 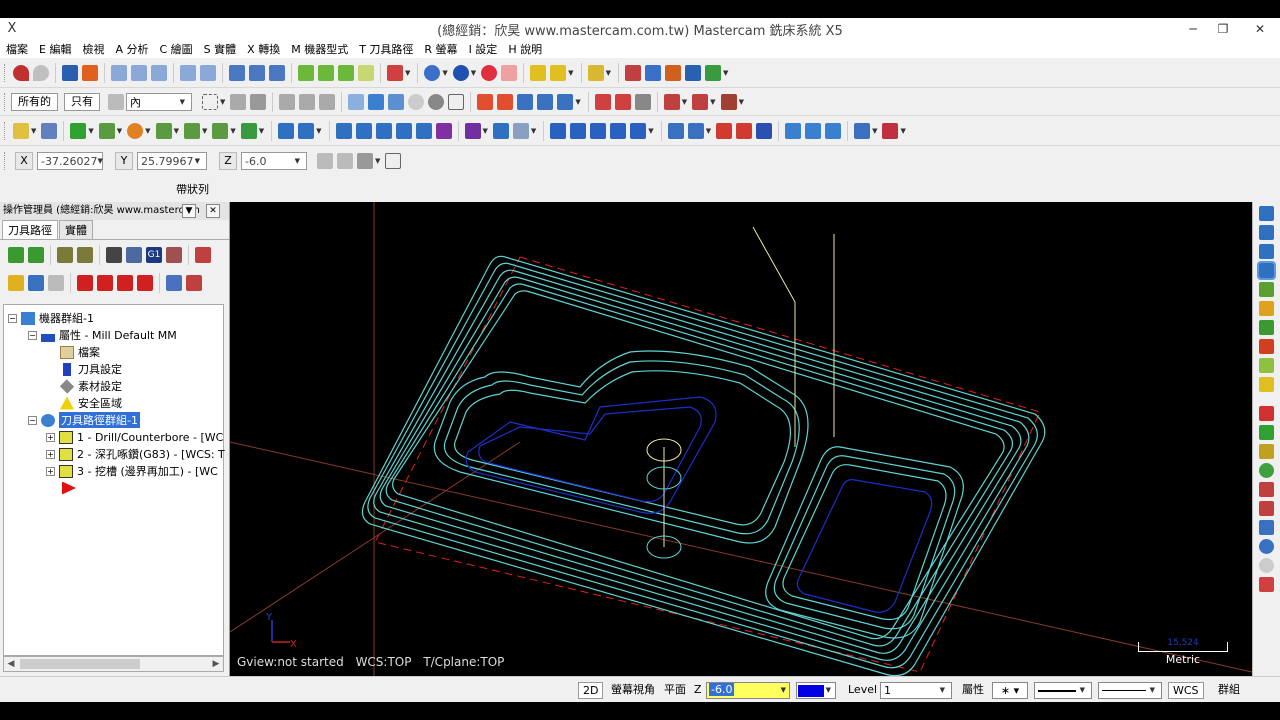 What do you see at coordinates (633, 690) in the screenshot?
I see `screen-view-button: 螢幕視角` at bounding box center [633, 690].